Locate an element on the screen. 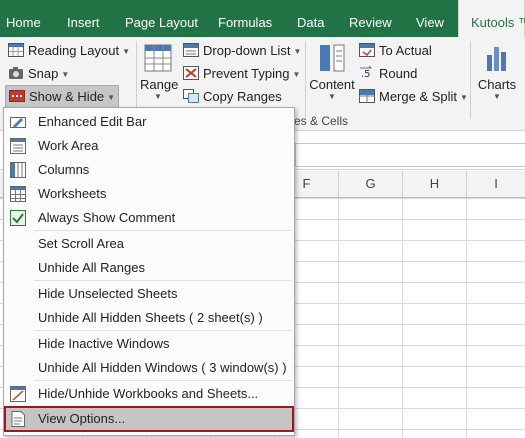 The width and height of the screenshot is (525, 438). to-actual-button: To Actual is located at coordinates (395, 51).